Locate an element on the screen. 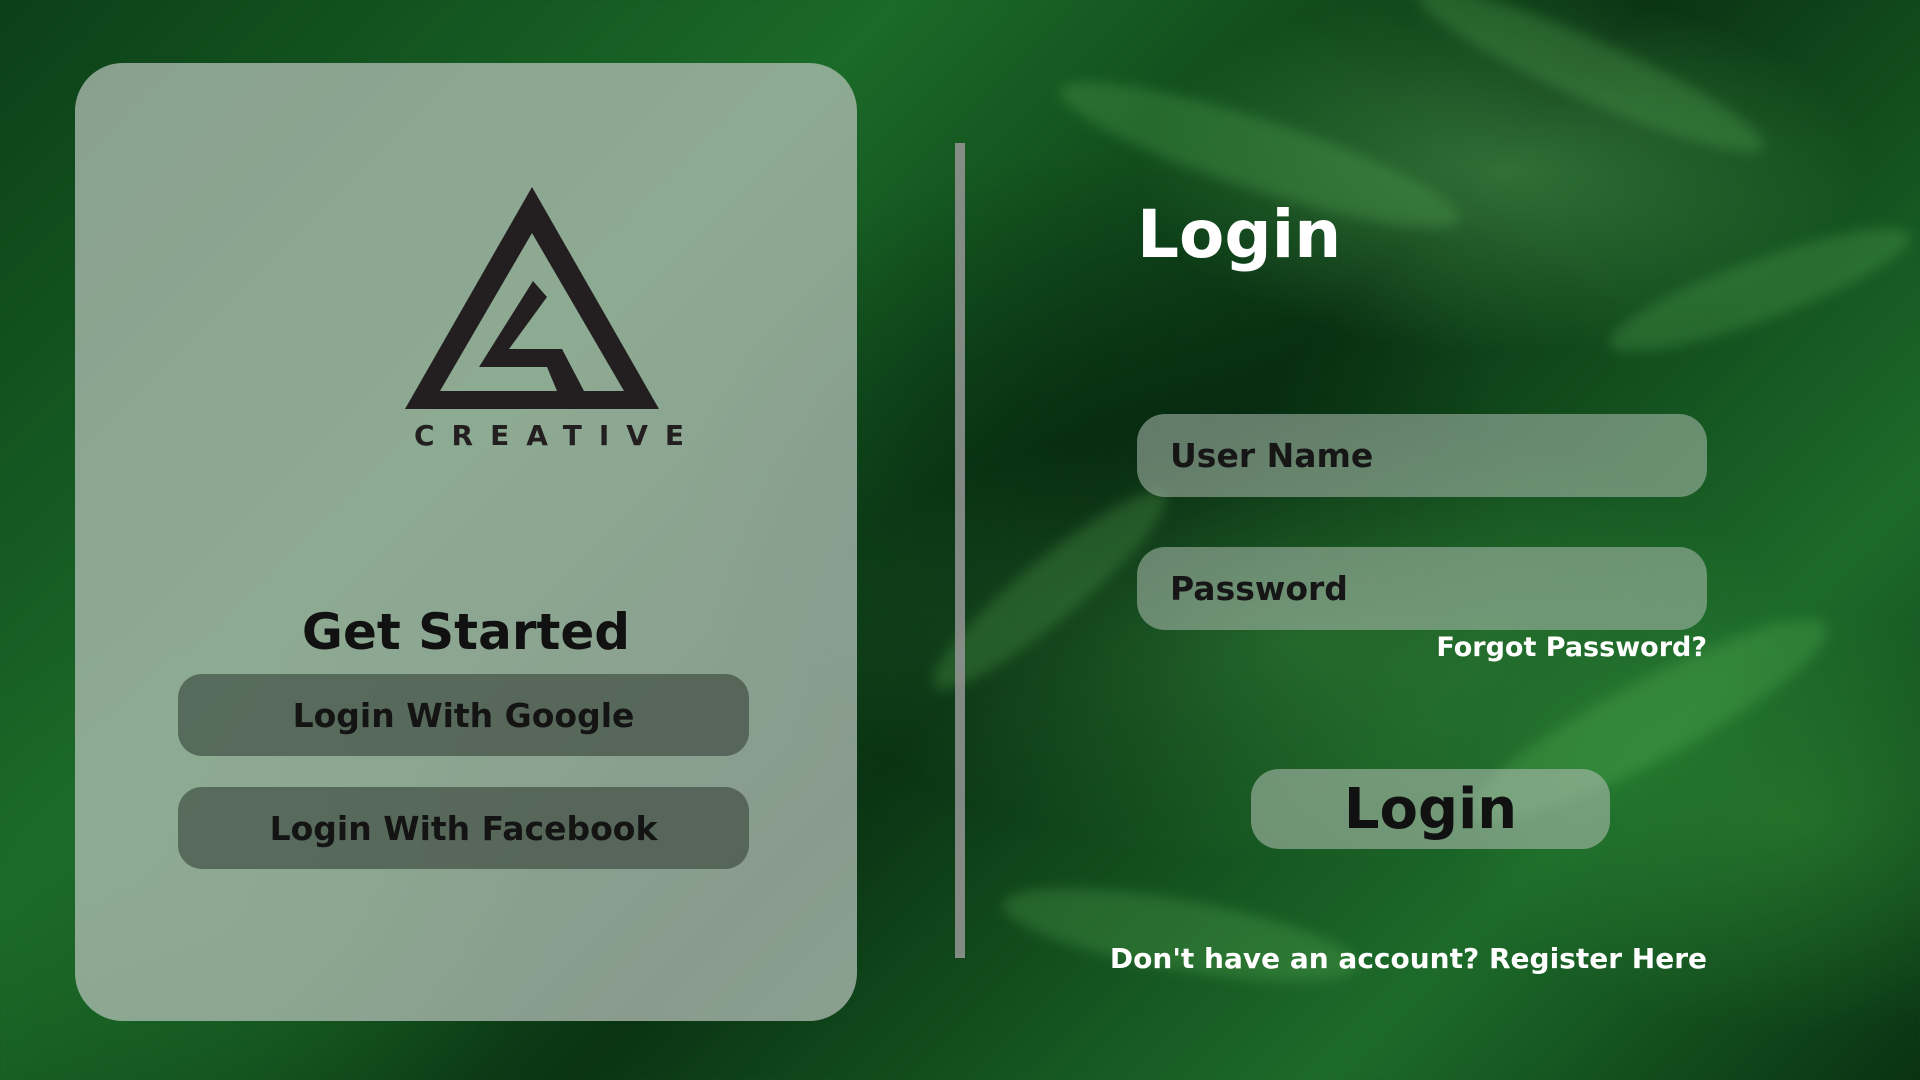  get-started-heading: Get Started is located at coordinates (466, 632).